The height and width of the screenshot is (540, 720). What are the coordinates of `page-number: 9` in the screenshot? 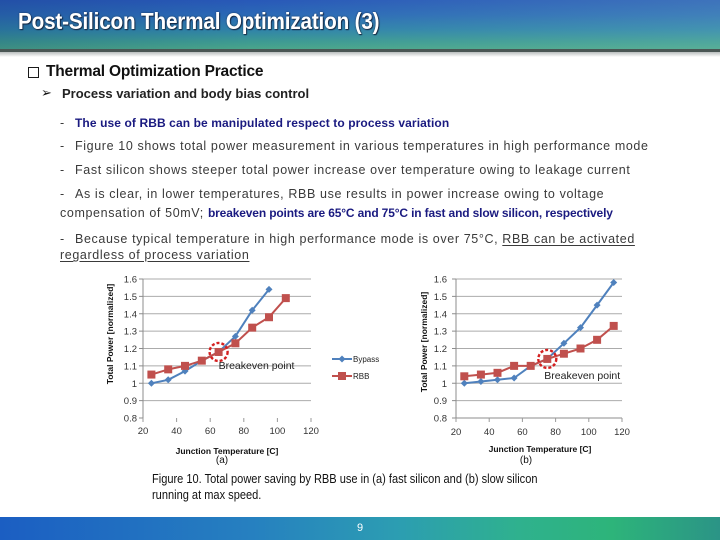 It's located at (360, 528).